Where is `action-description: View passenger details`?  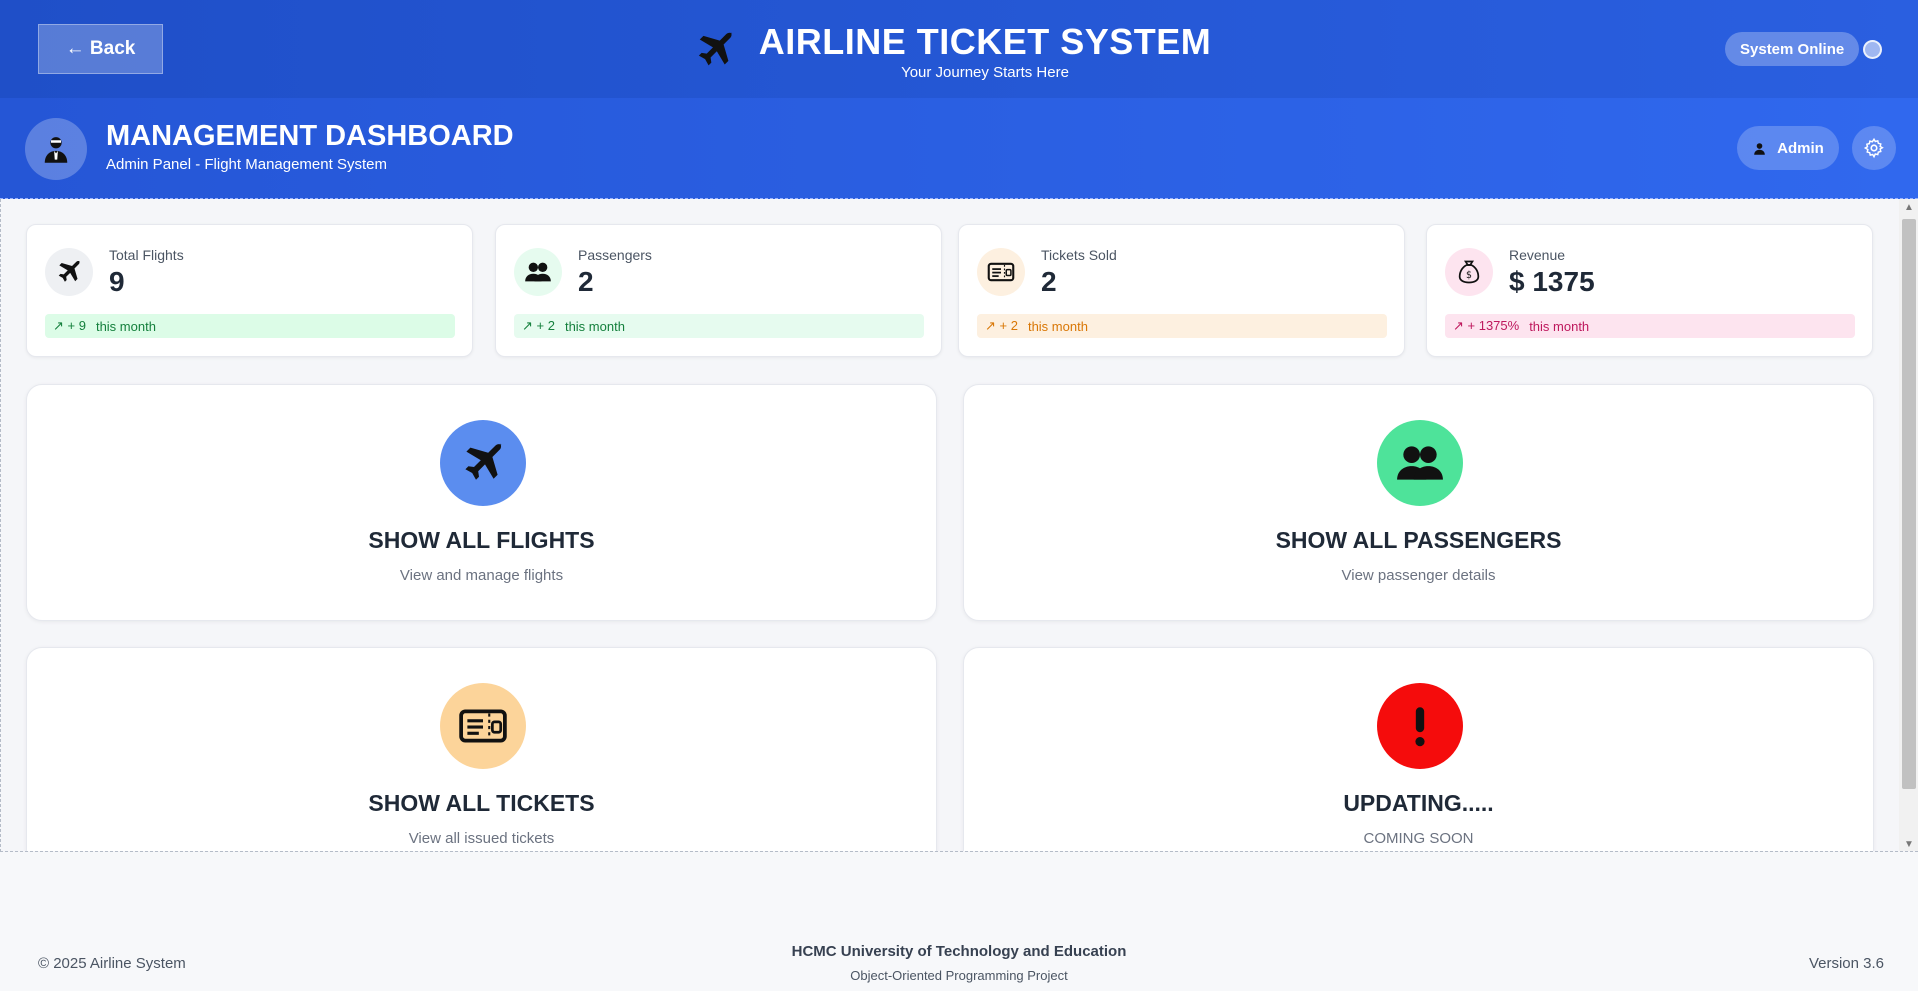
action-description: View passenger details is located at coordinates (1418, 575).